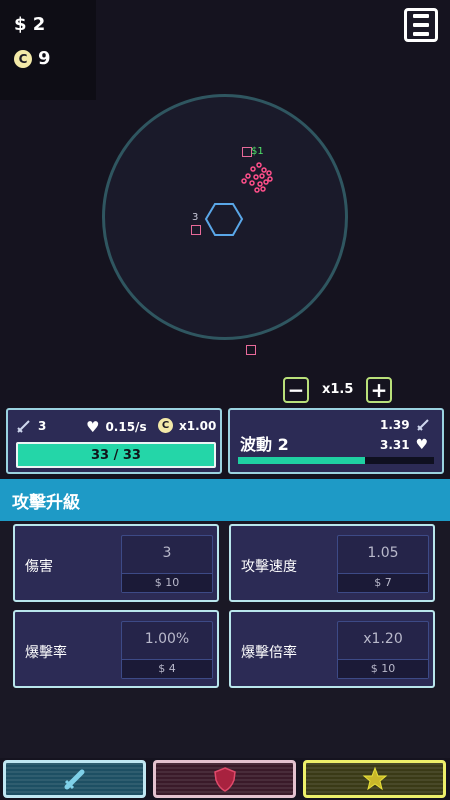 Image resolution: width=450 pixels, height=800 pixels. What do you see at coordinates (167, 564) in the screenshot?
I see `upgrade-buy-button: 3 $ 10` at bounding box center [167, 564].